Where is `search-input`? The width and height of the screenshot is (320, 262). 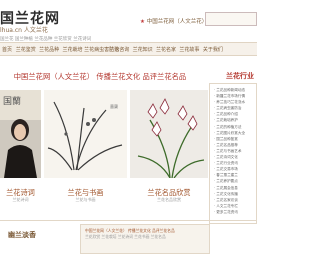 search-input is located at coordinates (231, 19).